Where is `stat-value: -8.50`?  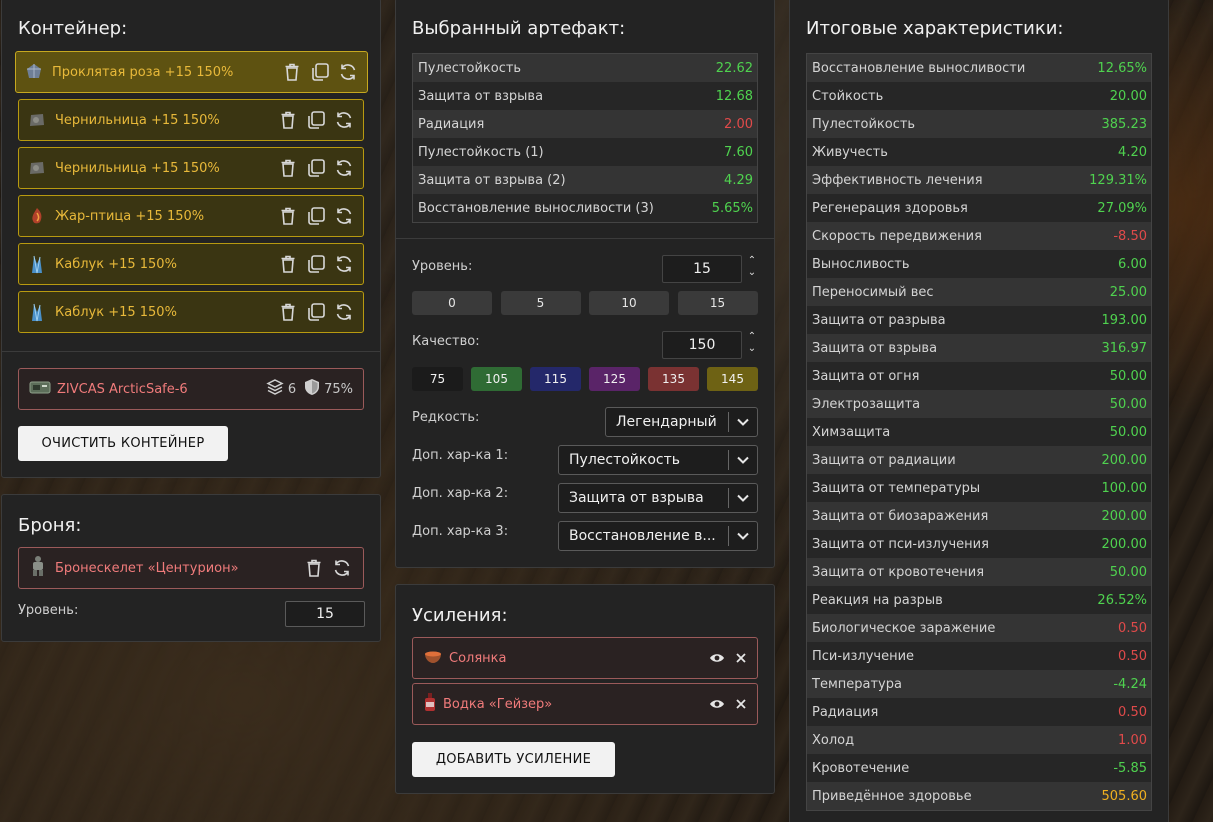
stat-value: -8.50 is located at coordinates (1130, 236).